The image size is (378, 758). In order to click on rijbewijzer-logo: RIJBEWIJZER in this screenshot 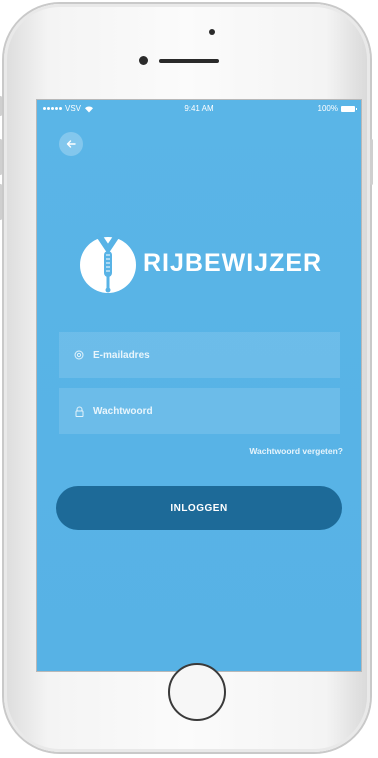, I will do `click(207, 262)`.